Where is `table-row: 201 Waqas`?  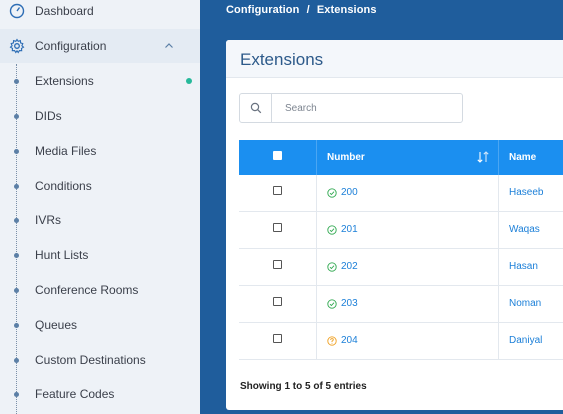
table-row: 201 Waqas is located at coordinates (401, 230).